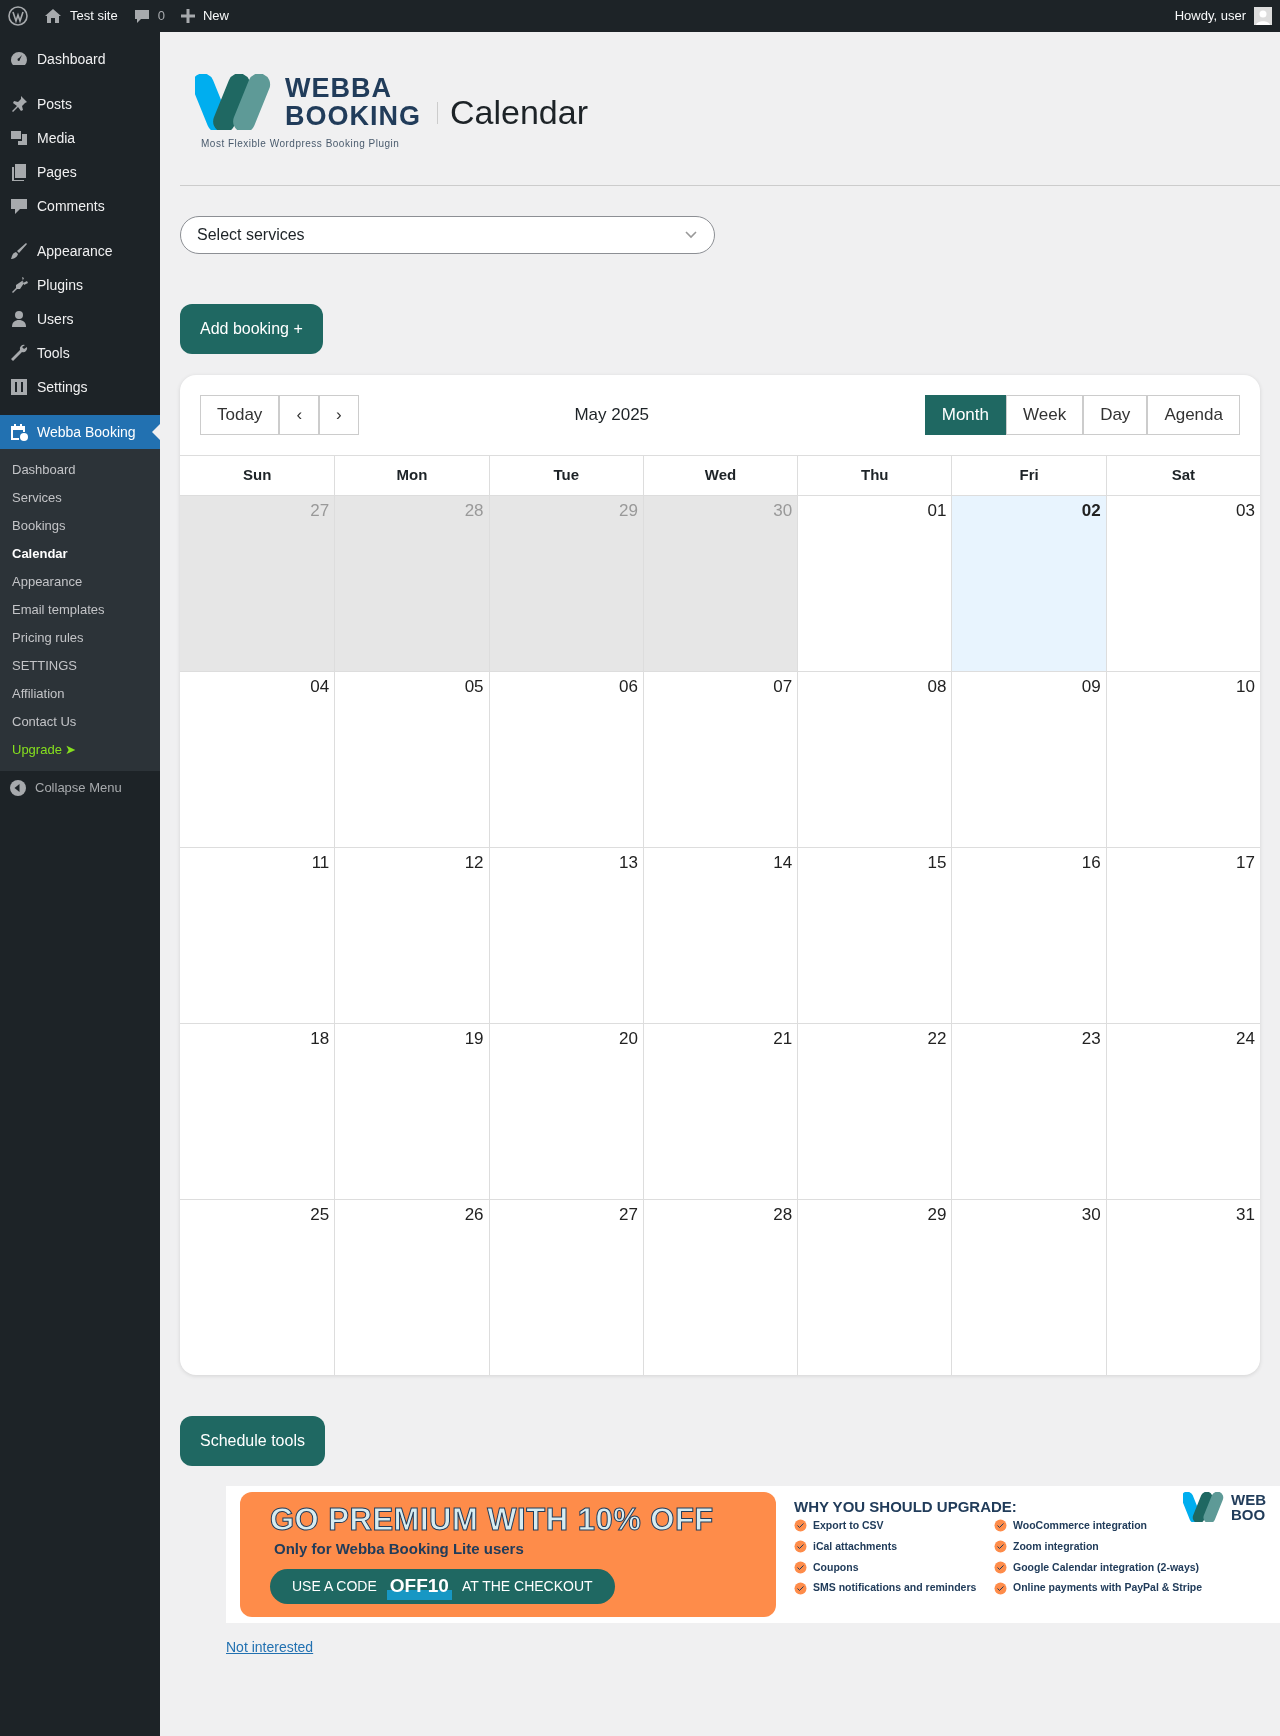 Image resolution: width=1280 pixels, height=1736 pixels. What do you see at coordinates (80, 285) in the screenshot?
I see `sidebar-menu-item: Plugins` at bounding box center [80, 285].